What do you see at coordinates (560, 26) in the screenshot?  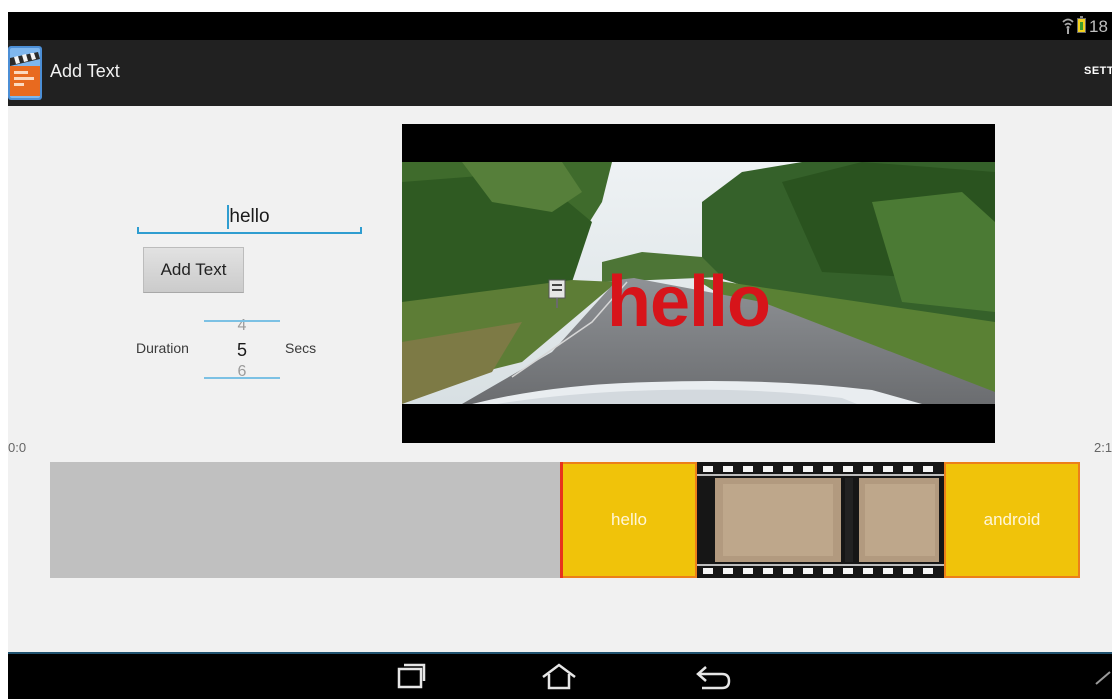 I see `status-bar: 18` at bounding box center [560, 26].